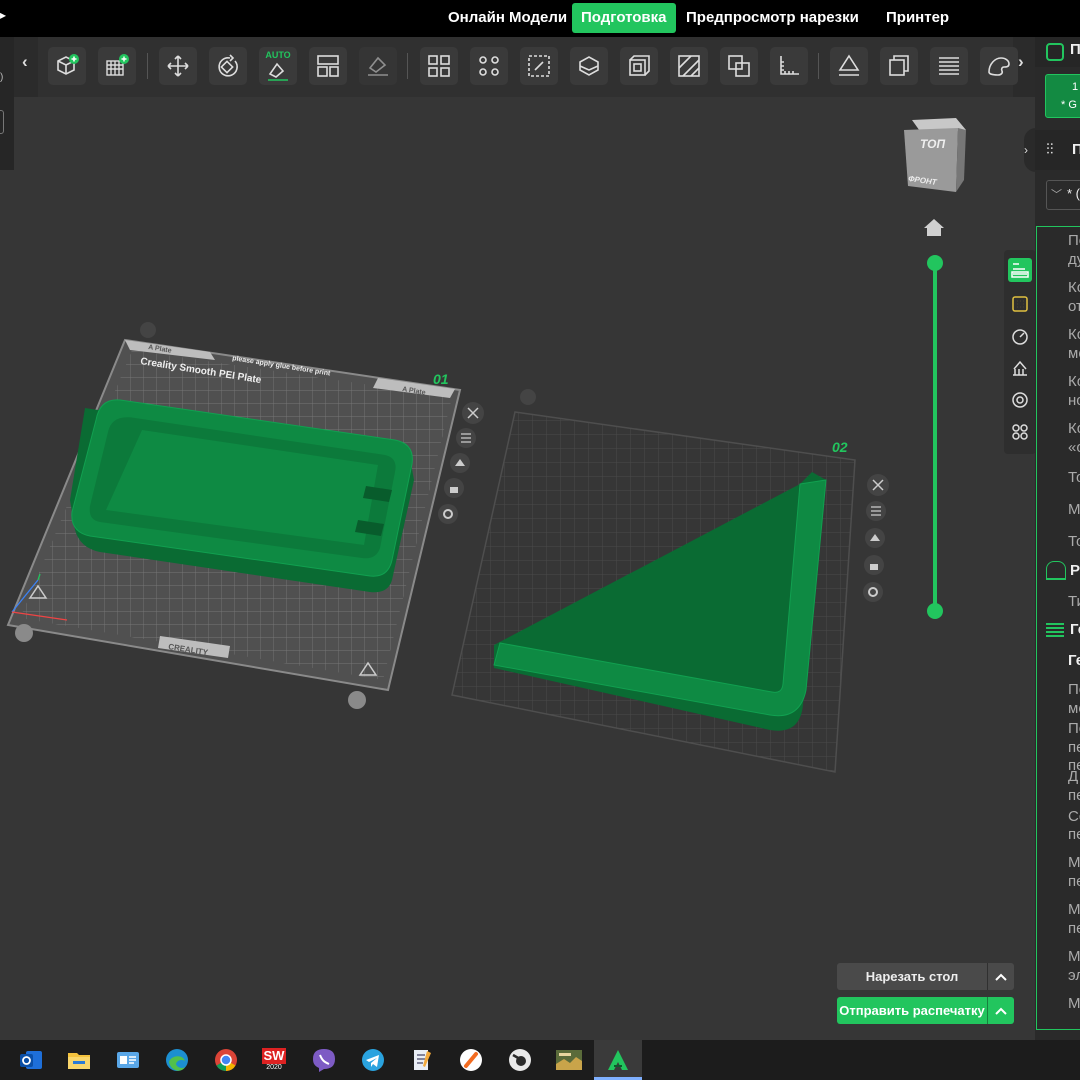 Image resolution: width=1080 pixels, height=1080 pixels. What do you see at coordinates (849, 66) in the screenshot?
I see `emboss-icon` at bounding box center [849, 66].